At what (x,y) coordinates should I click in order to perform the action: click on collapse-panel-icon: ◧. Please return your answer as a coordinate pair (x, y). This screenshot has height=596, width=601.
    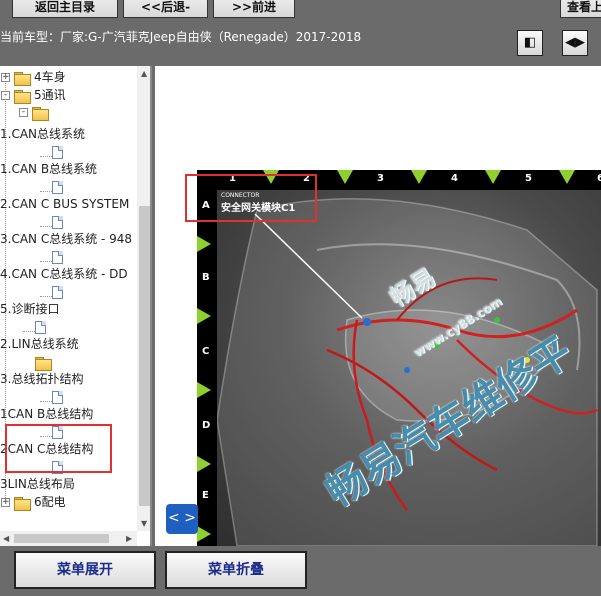
    Looking at the image, I should click on (530, 43).